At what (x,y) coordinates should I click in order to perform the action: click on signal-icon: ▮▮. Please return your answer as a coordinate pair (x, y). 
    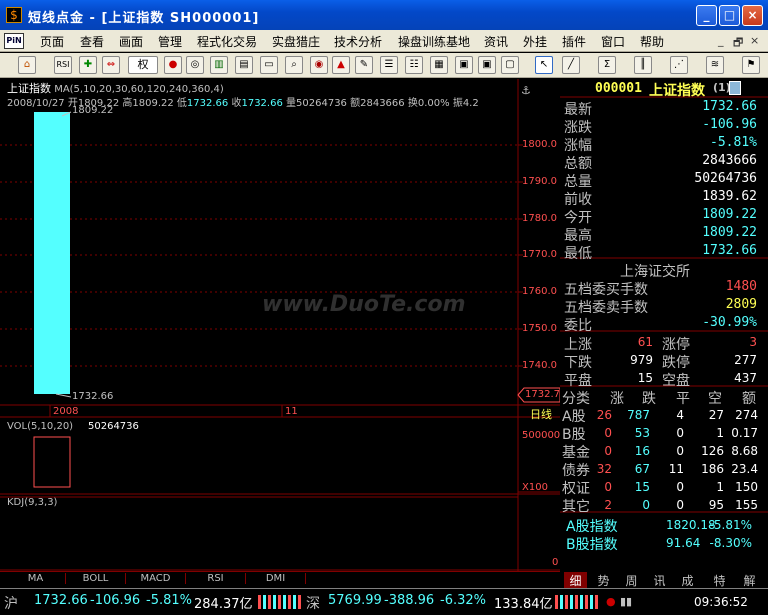
    Looking at the image, I should click on (626, 601).